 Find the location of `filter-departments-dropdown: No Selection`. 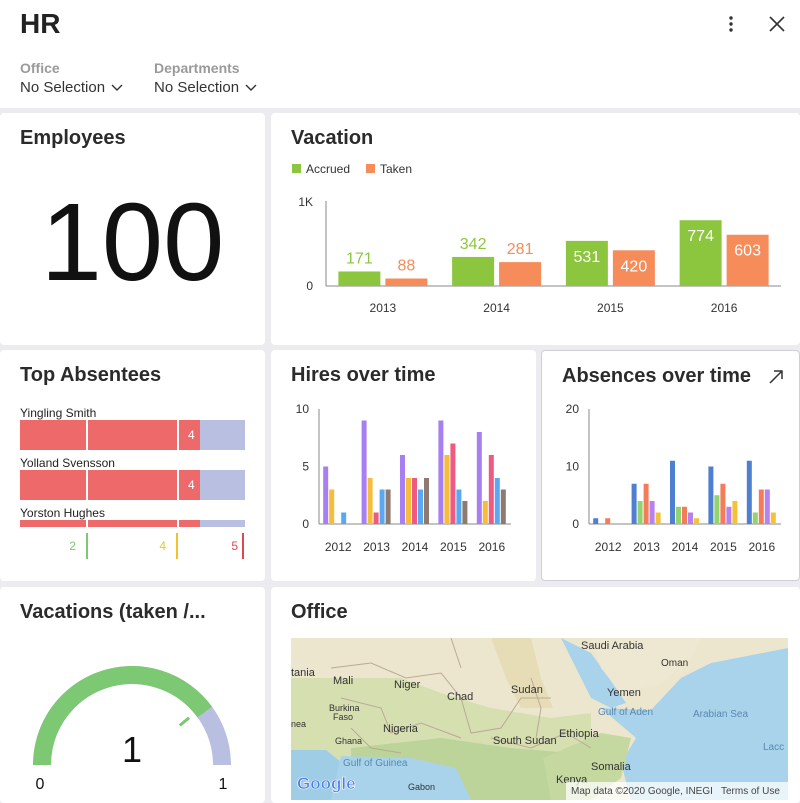

filter-departments-dropdown: No Selection is located at coordinates (205, 87).